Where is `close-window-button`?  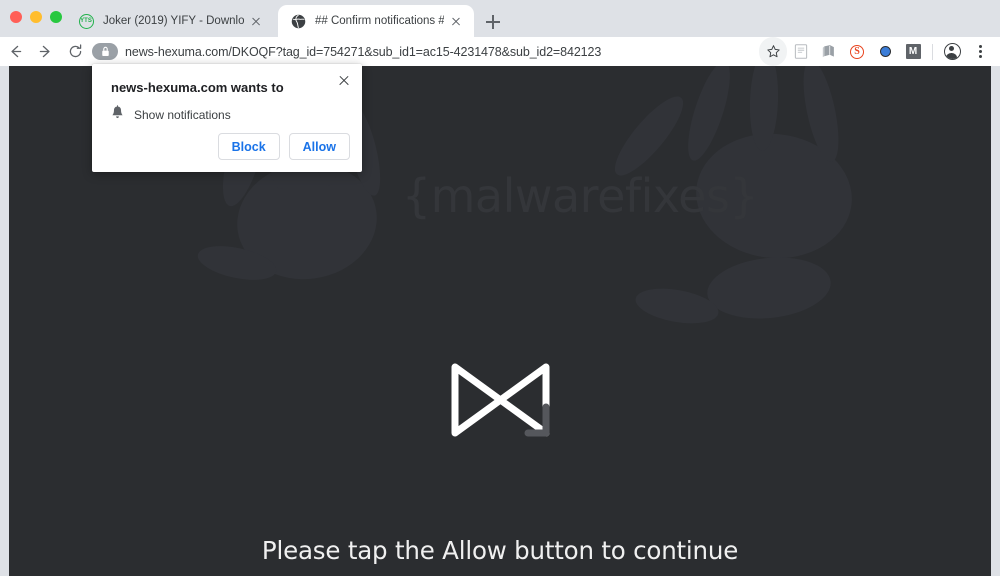
close-window-button is located at coordinates (16, 17).